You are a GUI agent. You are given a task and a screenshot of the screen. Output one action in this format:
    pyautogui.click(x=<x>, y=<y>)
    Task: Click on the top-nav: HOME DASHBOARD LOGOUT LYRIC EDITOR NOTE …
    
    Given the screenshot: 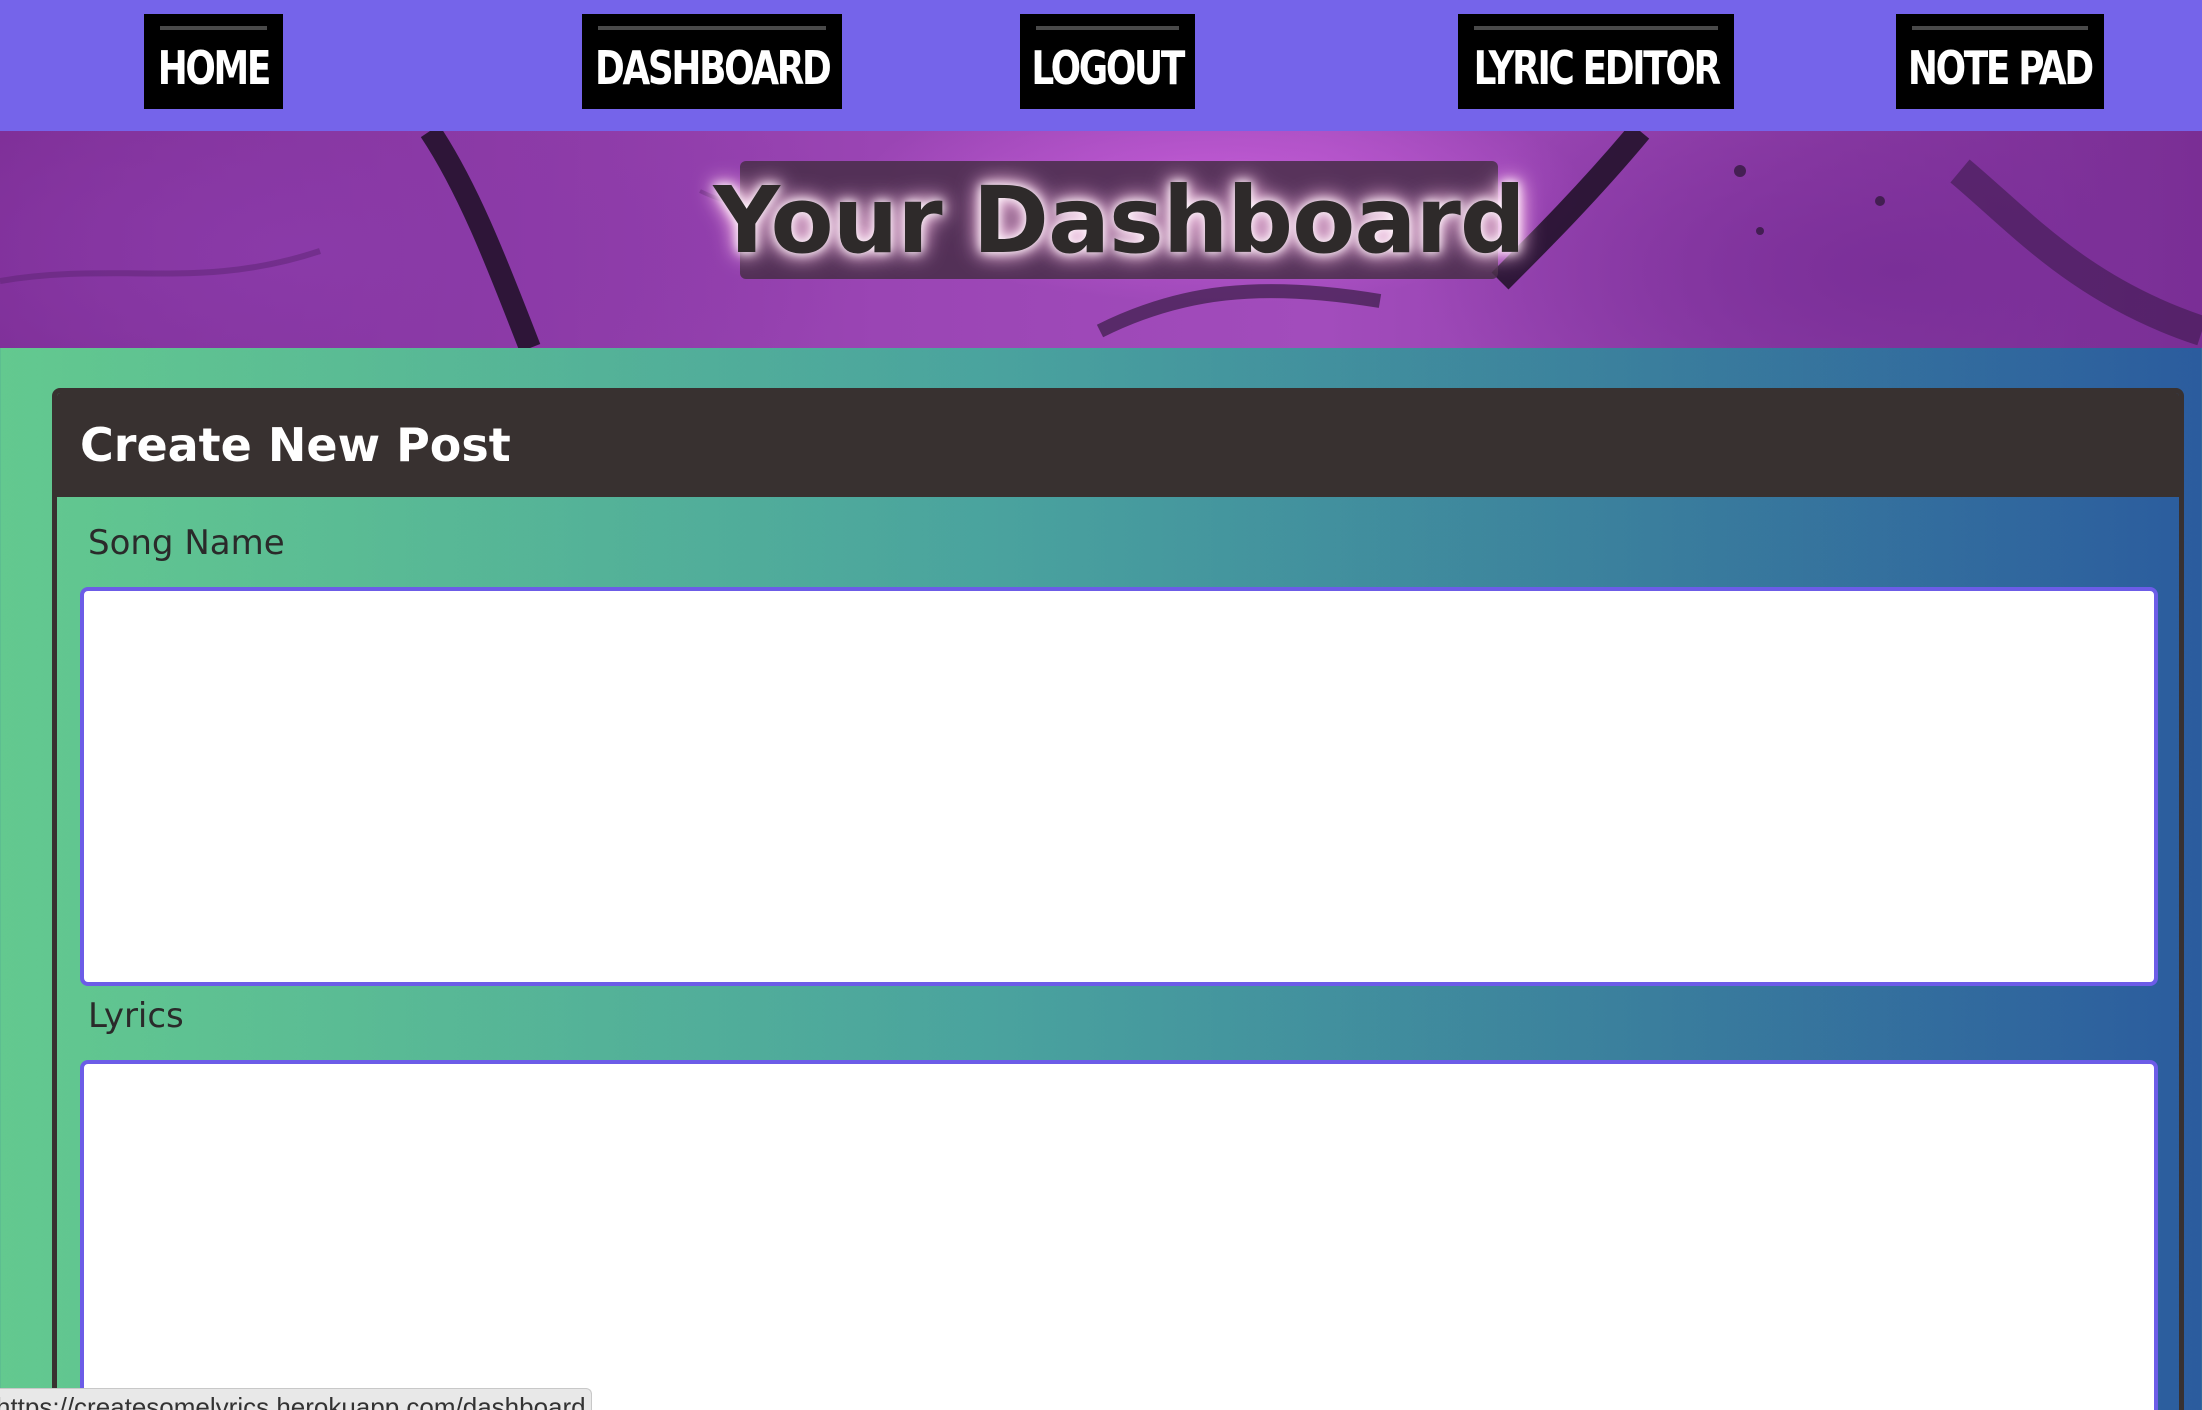 What is the action you would take?
    pyautogui.click(x=1101, y=65)
    